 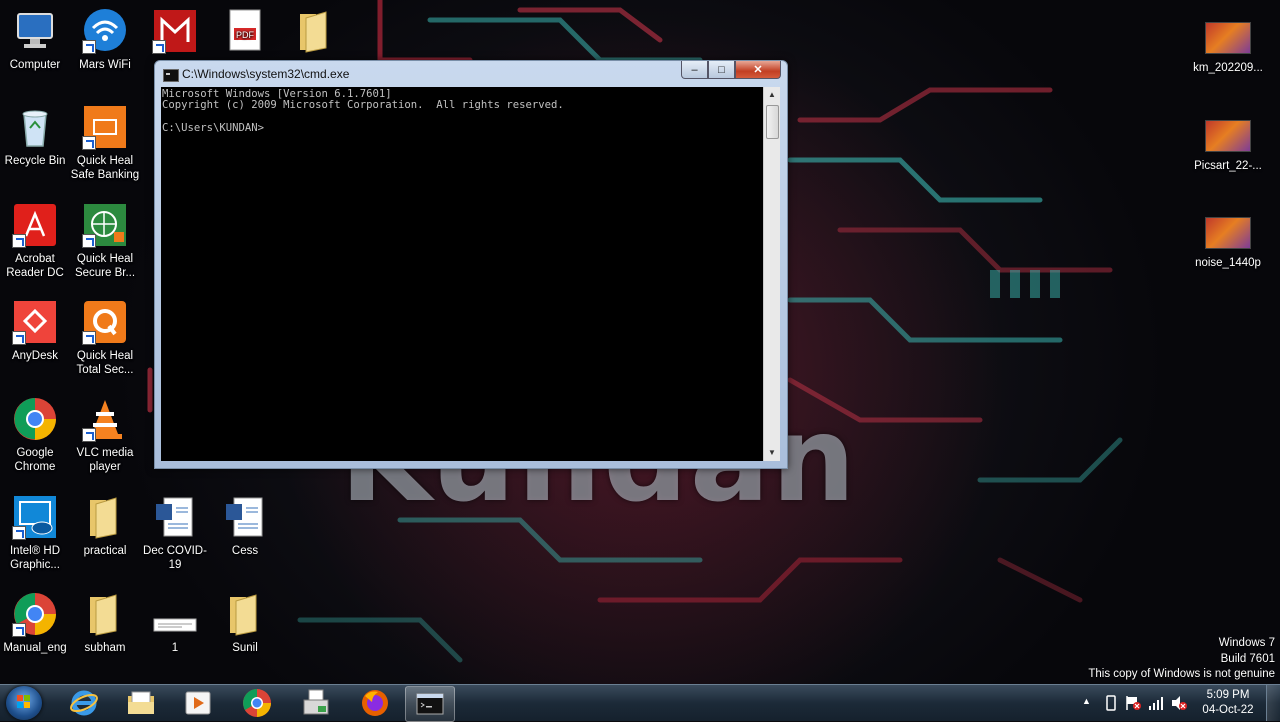 What do you see at coordinates (105, 648) in the screenshot?
I see `icon-label: subham` at bounding box center [105, 648].